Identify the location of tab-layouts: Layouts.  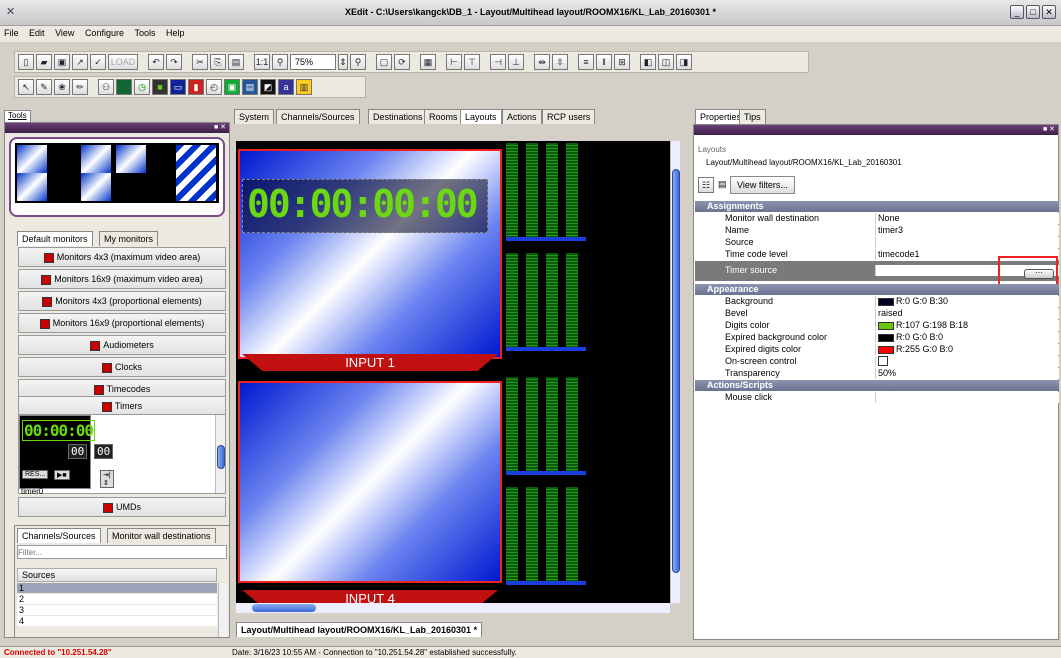
(481, 116).